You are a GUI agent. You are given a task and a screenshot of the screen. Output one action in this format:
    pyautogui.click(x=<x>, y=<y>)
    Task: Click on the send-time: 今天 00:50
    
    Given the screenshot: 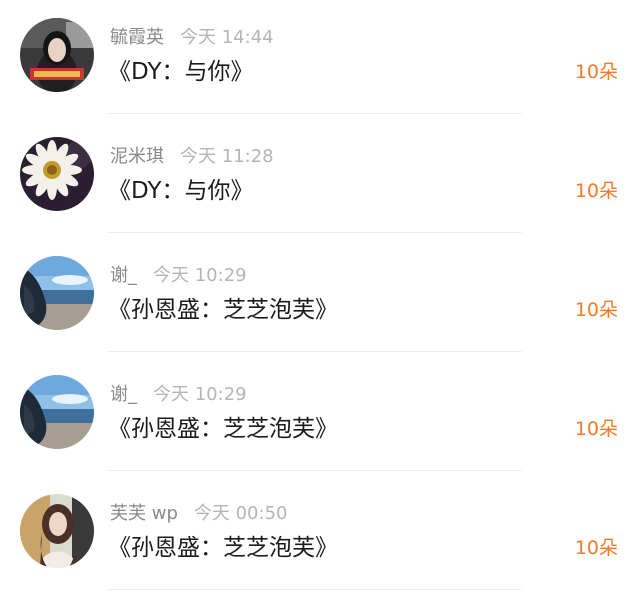 What is the action you would take?
    pyautogui.click(x=240, y=513)
    